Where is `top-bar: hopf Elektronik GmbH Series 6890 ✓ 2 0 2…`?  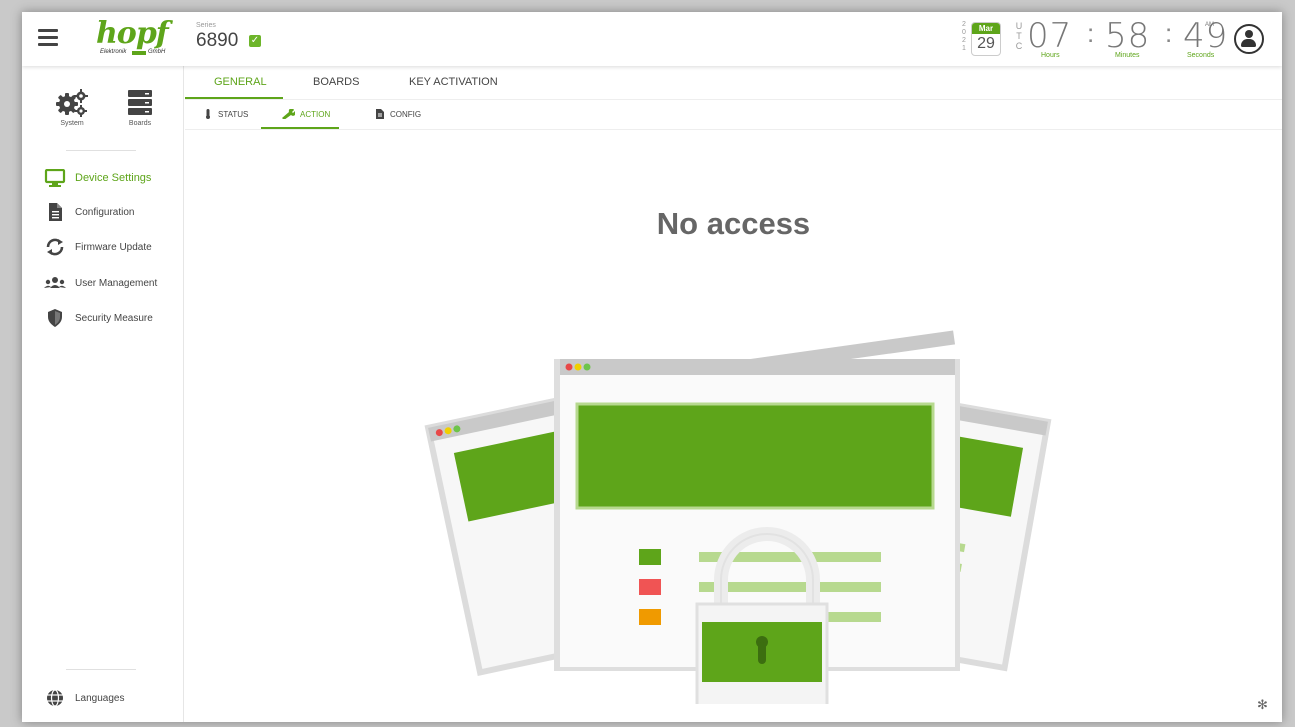 top-bar: hopf Elektronik GmbH Series 6890 ✓ 2 0 2… is located at coordinates (652, 39).